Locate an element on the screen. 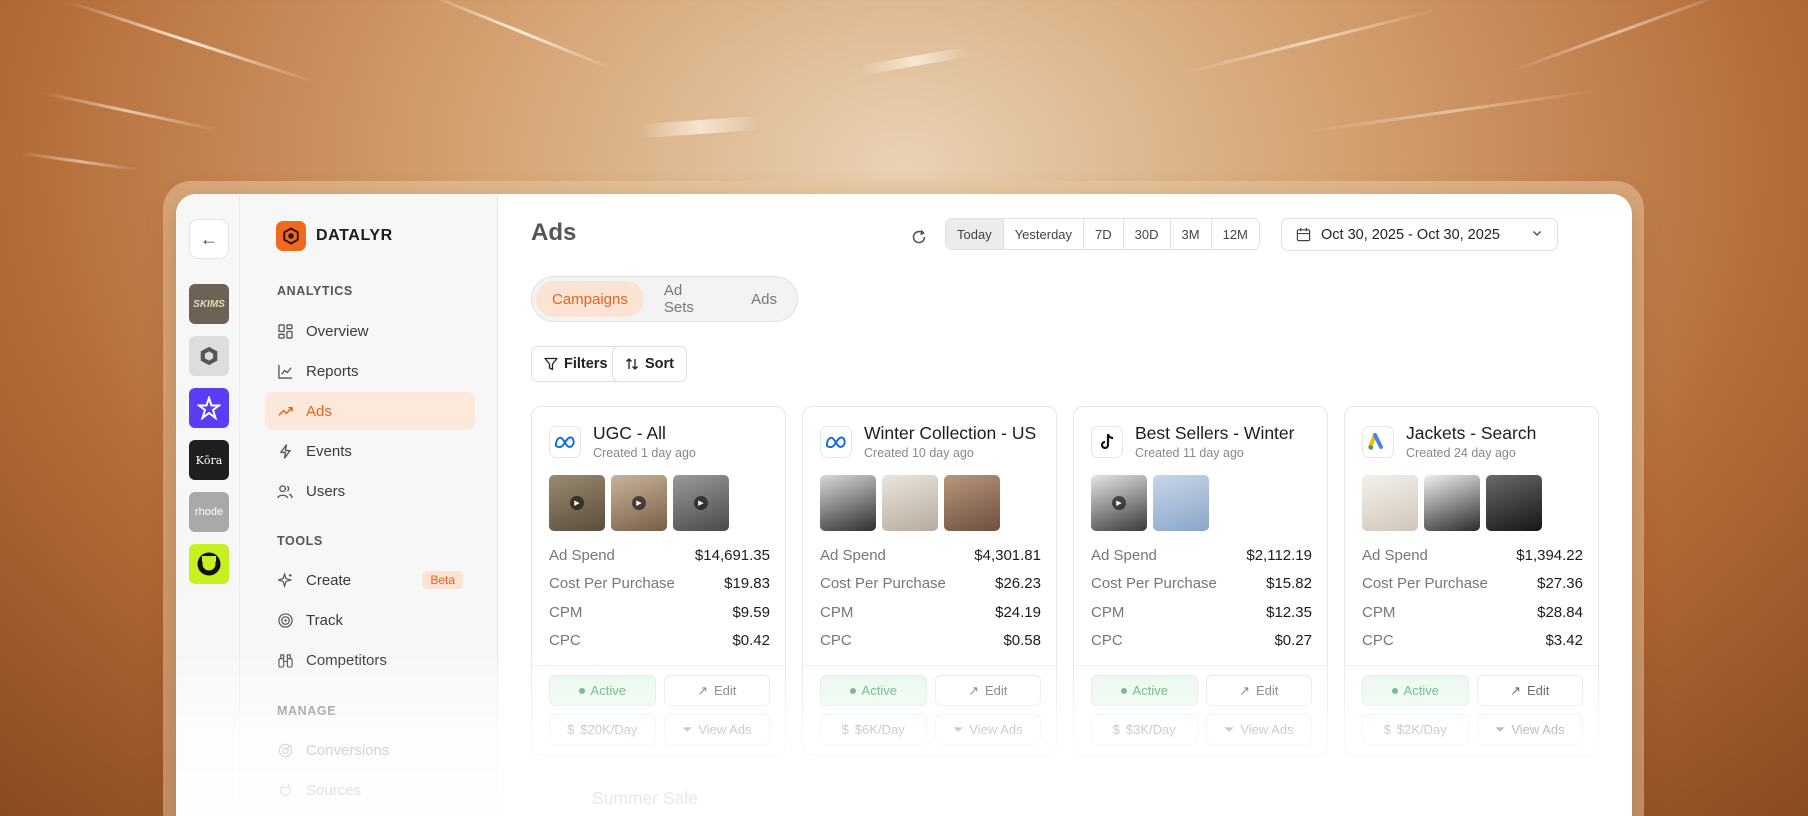  budget-button: $ $6K/Day is located at coordinates (873, 729).